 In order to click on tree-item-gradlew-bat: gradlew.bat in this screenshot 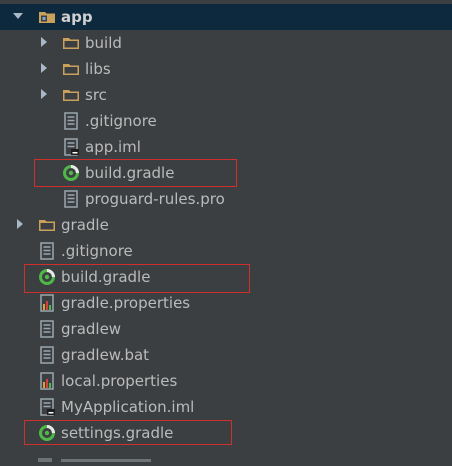, I will do `click(226, 355)`.